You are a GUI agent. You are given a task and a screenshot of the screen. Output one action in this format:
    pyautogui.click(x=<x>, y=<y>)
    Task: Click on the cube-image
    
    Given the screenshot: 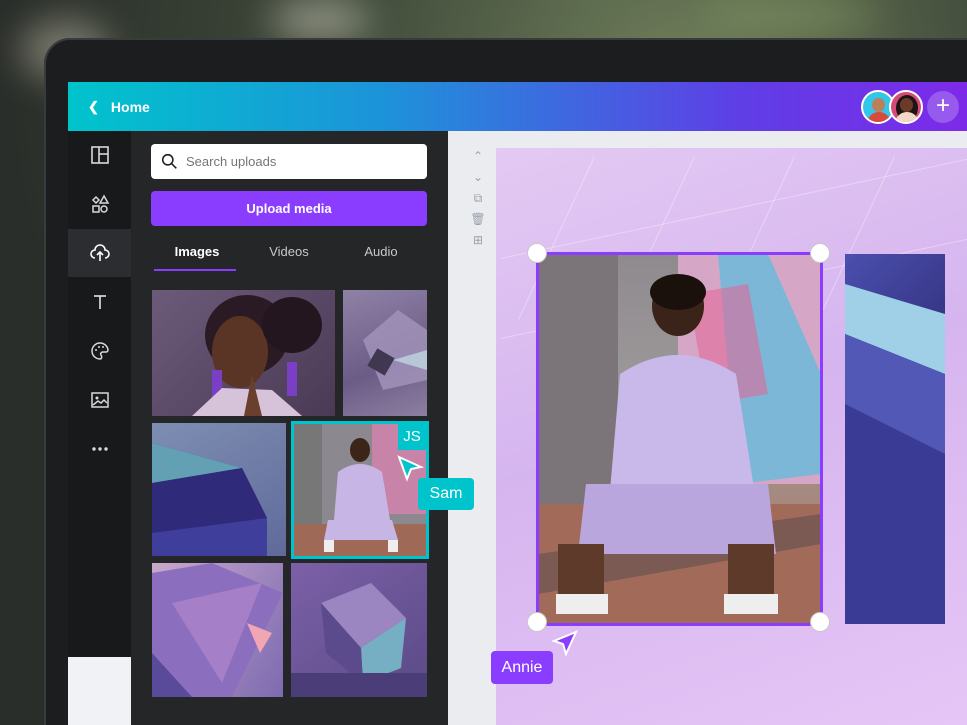 What is the action you would take?
    pyautogui.click(x=359, y=640)
    